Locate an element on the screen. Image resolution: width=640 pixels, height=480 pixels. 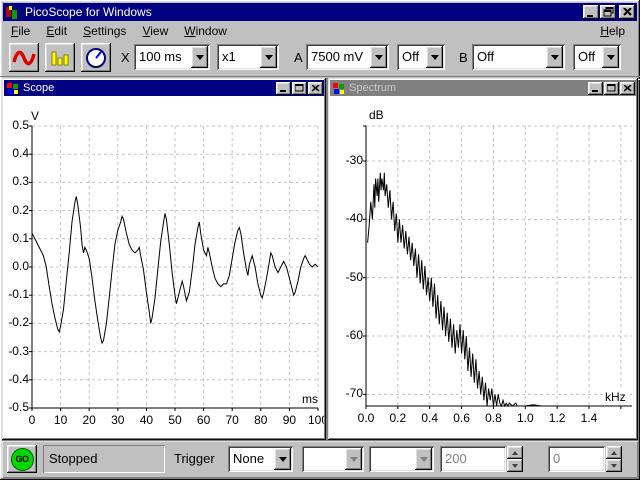
y-tick-label: 0.3 is located at coordinates (20, 181).